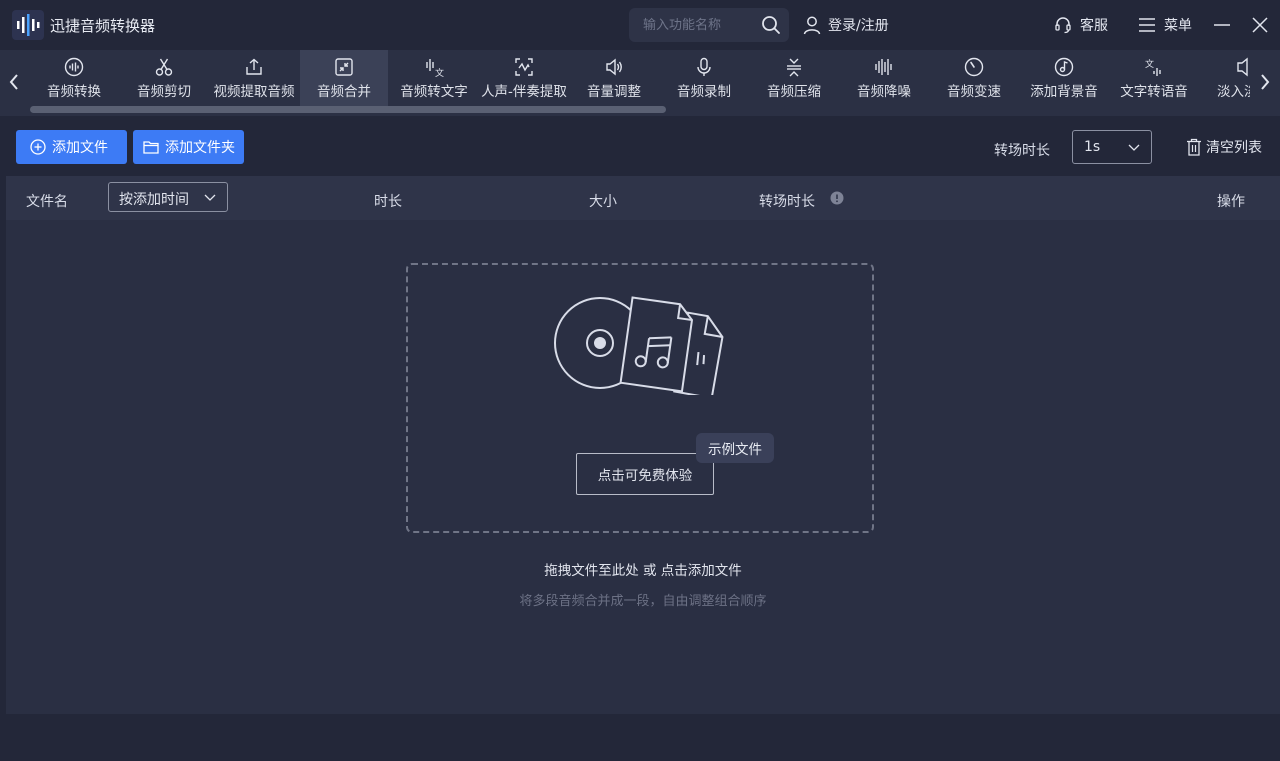 Image resolution: width=1280 pixels, height=761 pixels. What do you see at coordinates (603, 202) in the screenshot?
I see `column-size: 大小` at bounding box center [603, 202].